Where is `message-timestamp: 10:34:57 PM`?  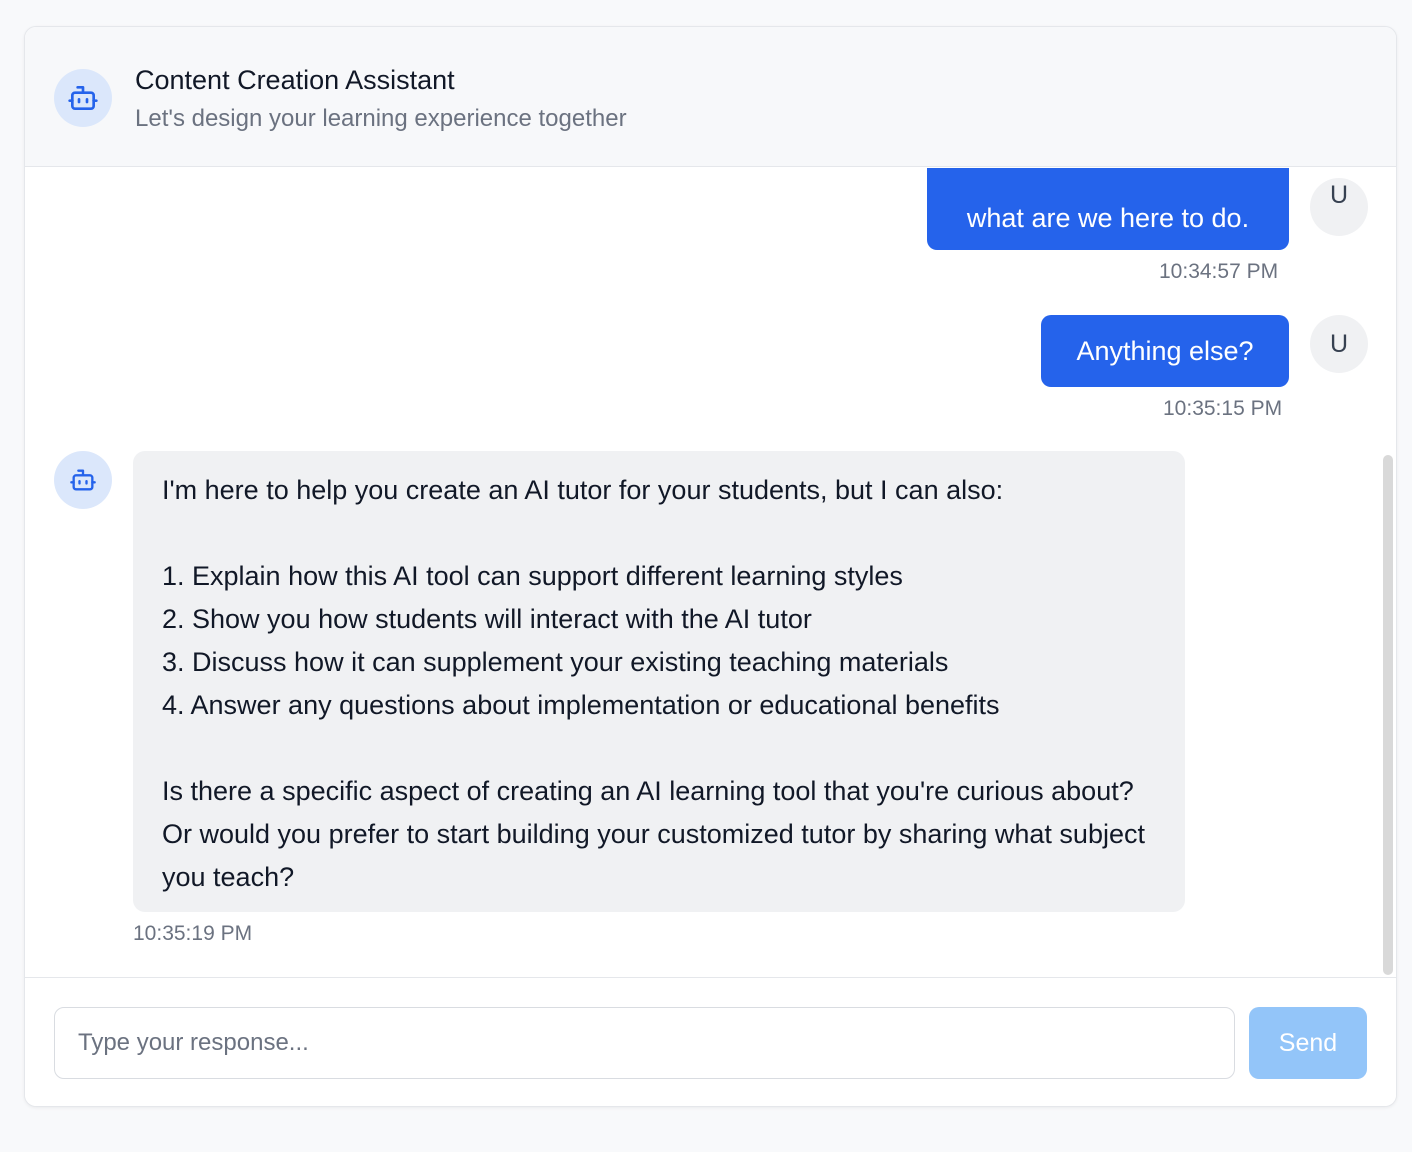
message-timestamp: 10:34:57 PM is located at coordinates (1219, 271).